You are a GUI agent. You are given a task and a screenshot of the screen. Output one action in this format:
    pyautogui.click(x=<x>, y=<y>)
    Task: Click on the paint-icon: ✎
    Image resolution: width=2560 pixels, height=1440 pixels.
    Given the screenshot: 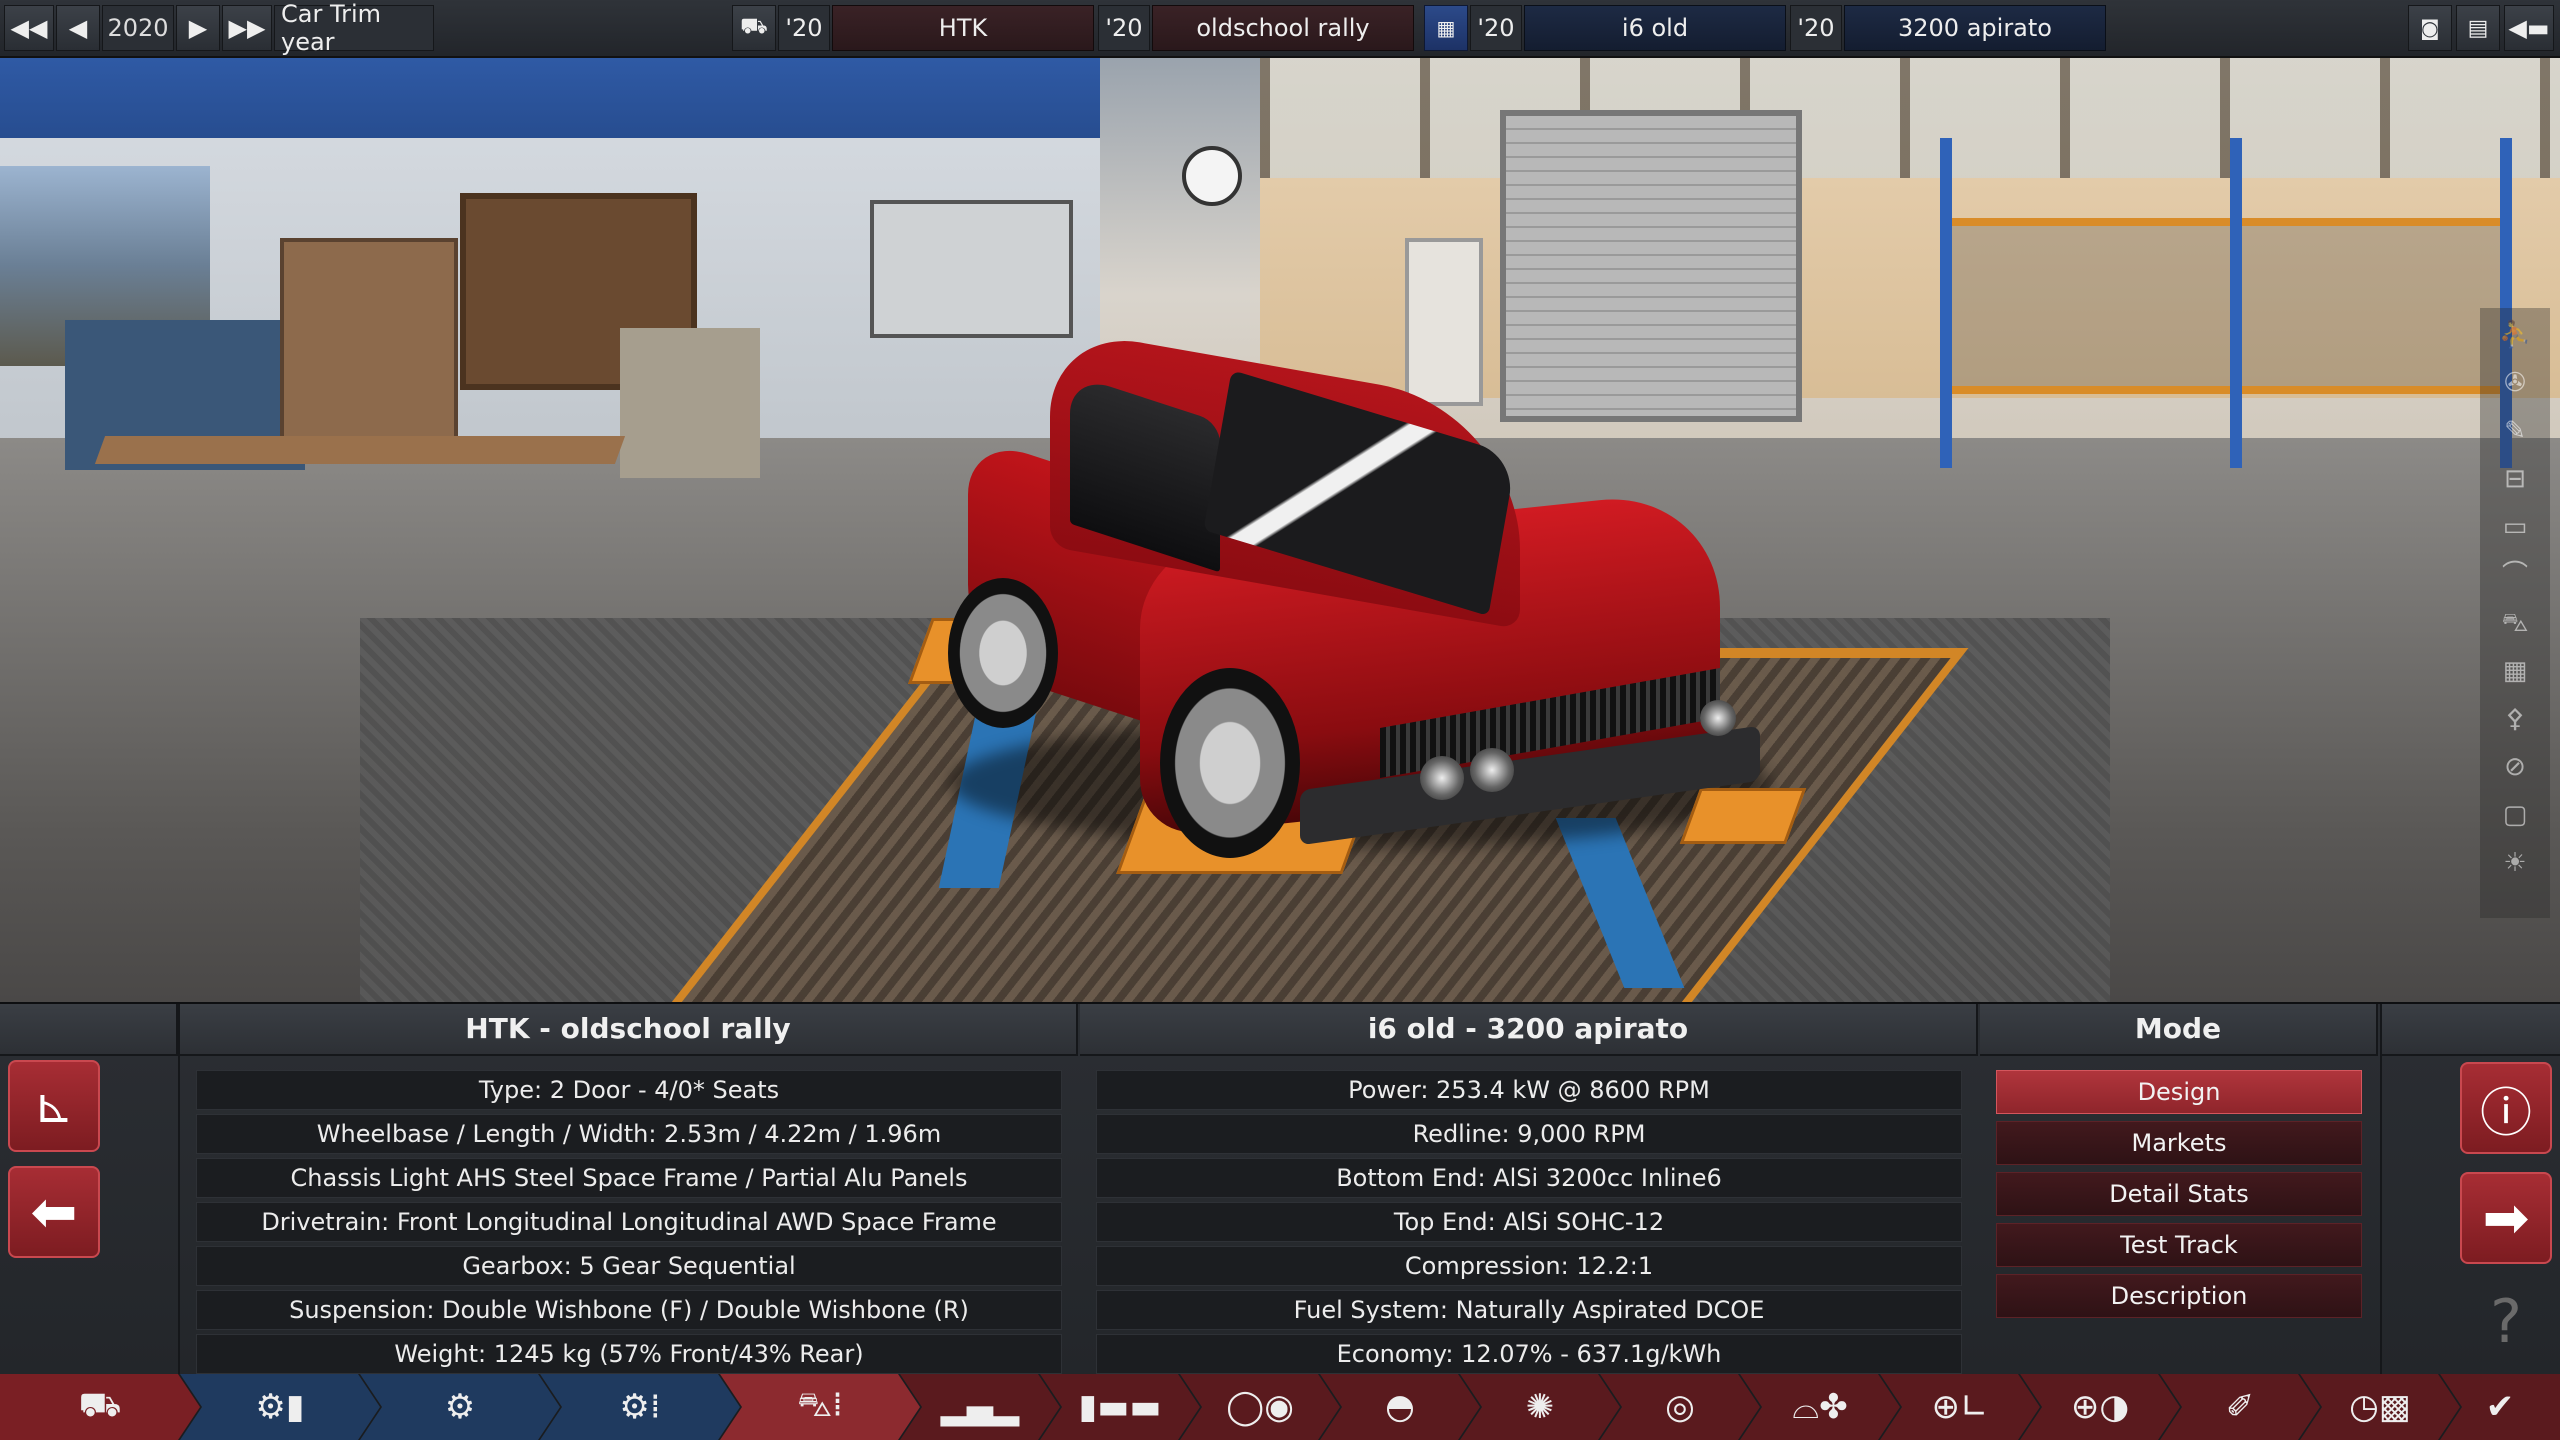 What is the action you would take?
    pyautogui.click(x=2515, y=431)
    